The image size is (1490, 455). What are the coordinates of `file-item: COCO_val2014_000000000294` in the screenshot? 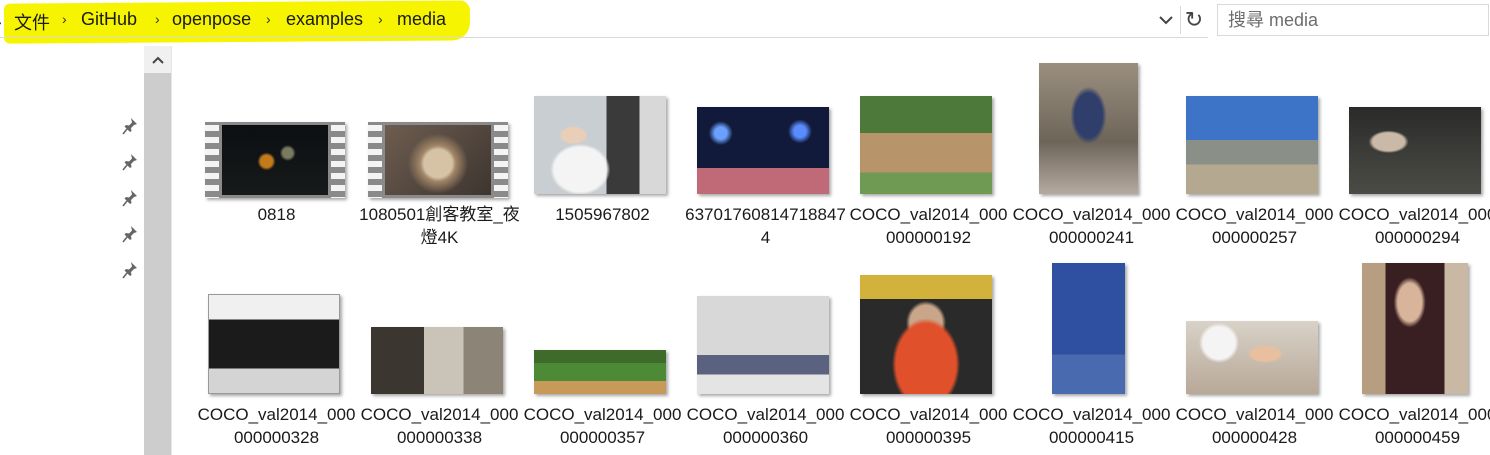 It's located at (1413, 155).